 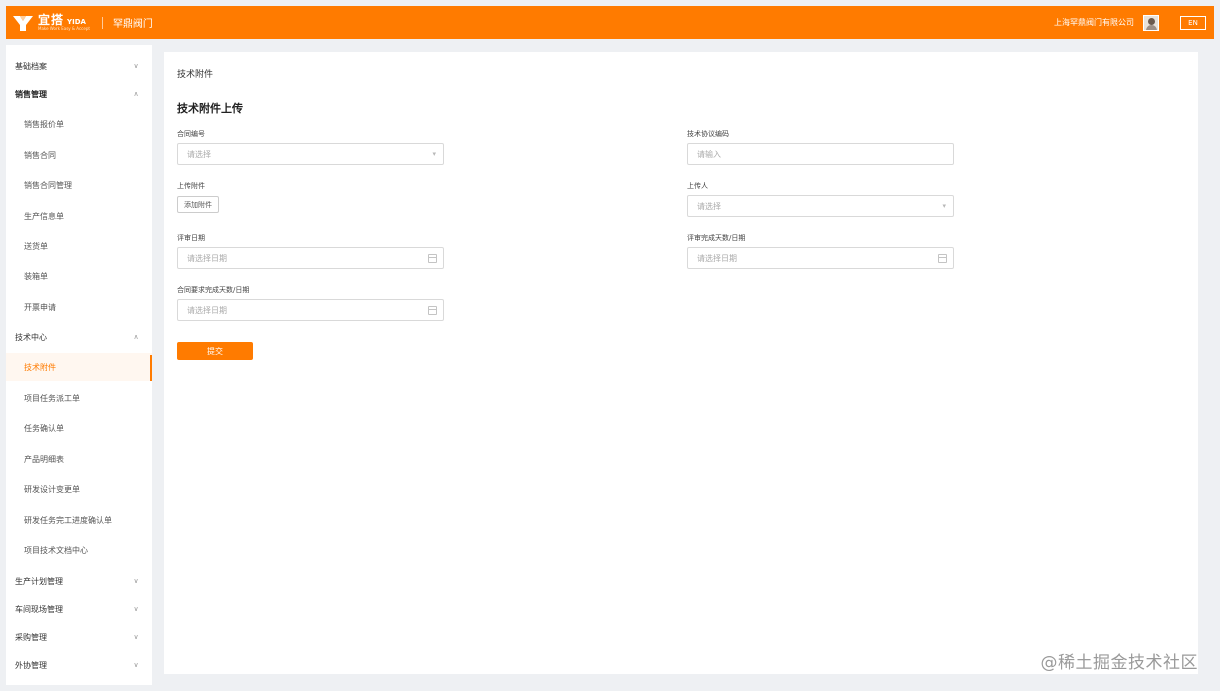 What do you see at coordinates (44, 124) in the screenshot?
I see `sidebar-item-label: 销售报价单` at bounding box center [44, 124].